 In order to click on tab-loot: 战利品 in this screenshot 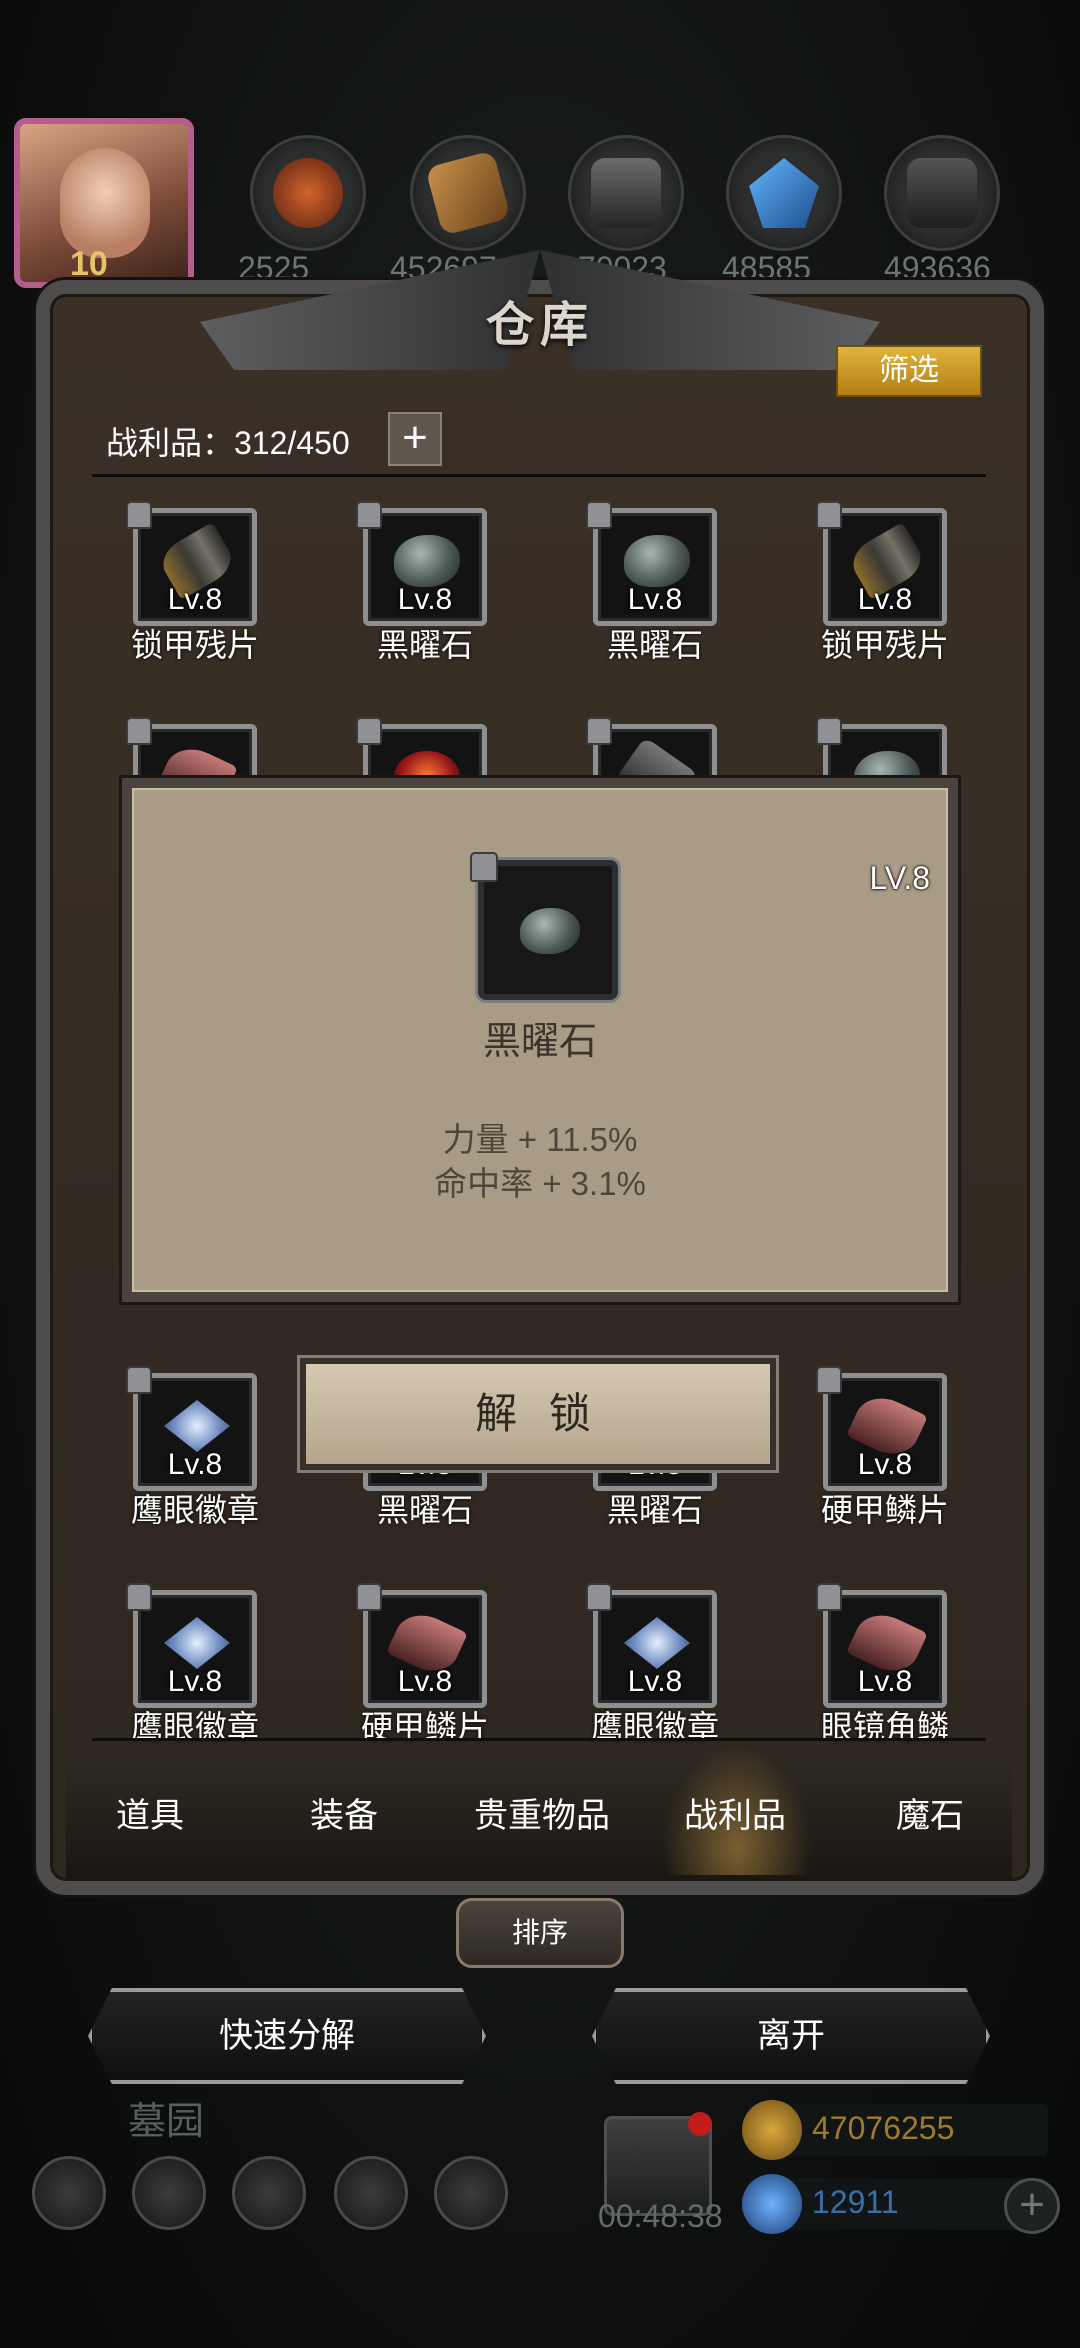, I will do `click(735, 1812)`.